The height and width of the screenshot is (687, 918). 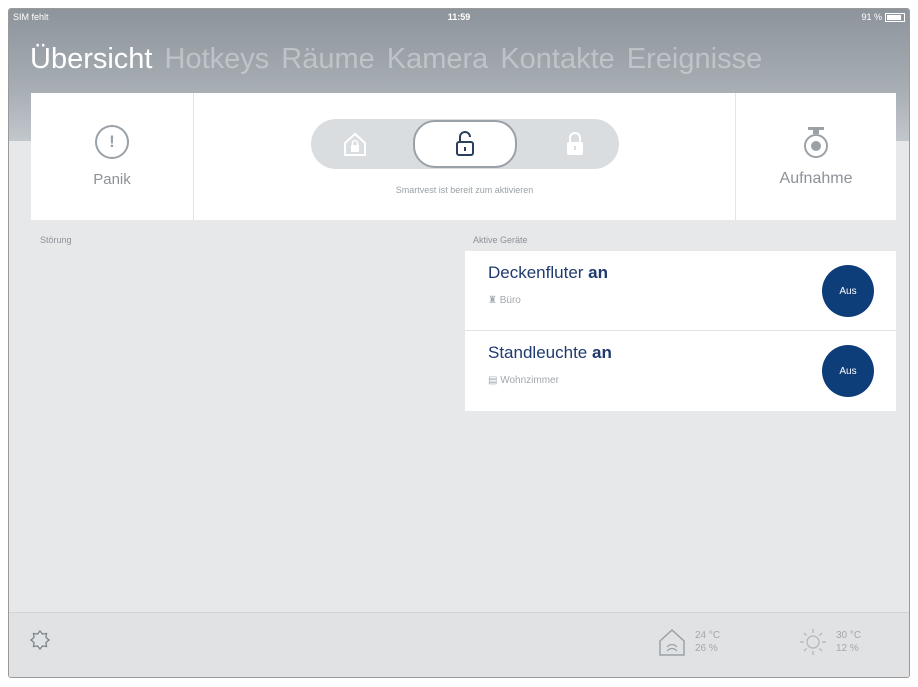 What do you see at coordinates (529, 380) in the screenshot?
I see `room-name: Wohnzimmer` at bounding box center [529, 380].